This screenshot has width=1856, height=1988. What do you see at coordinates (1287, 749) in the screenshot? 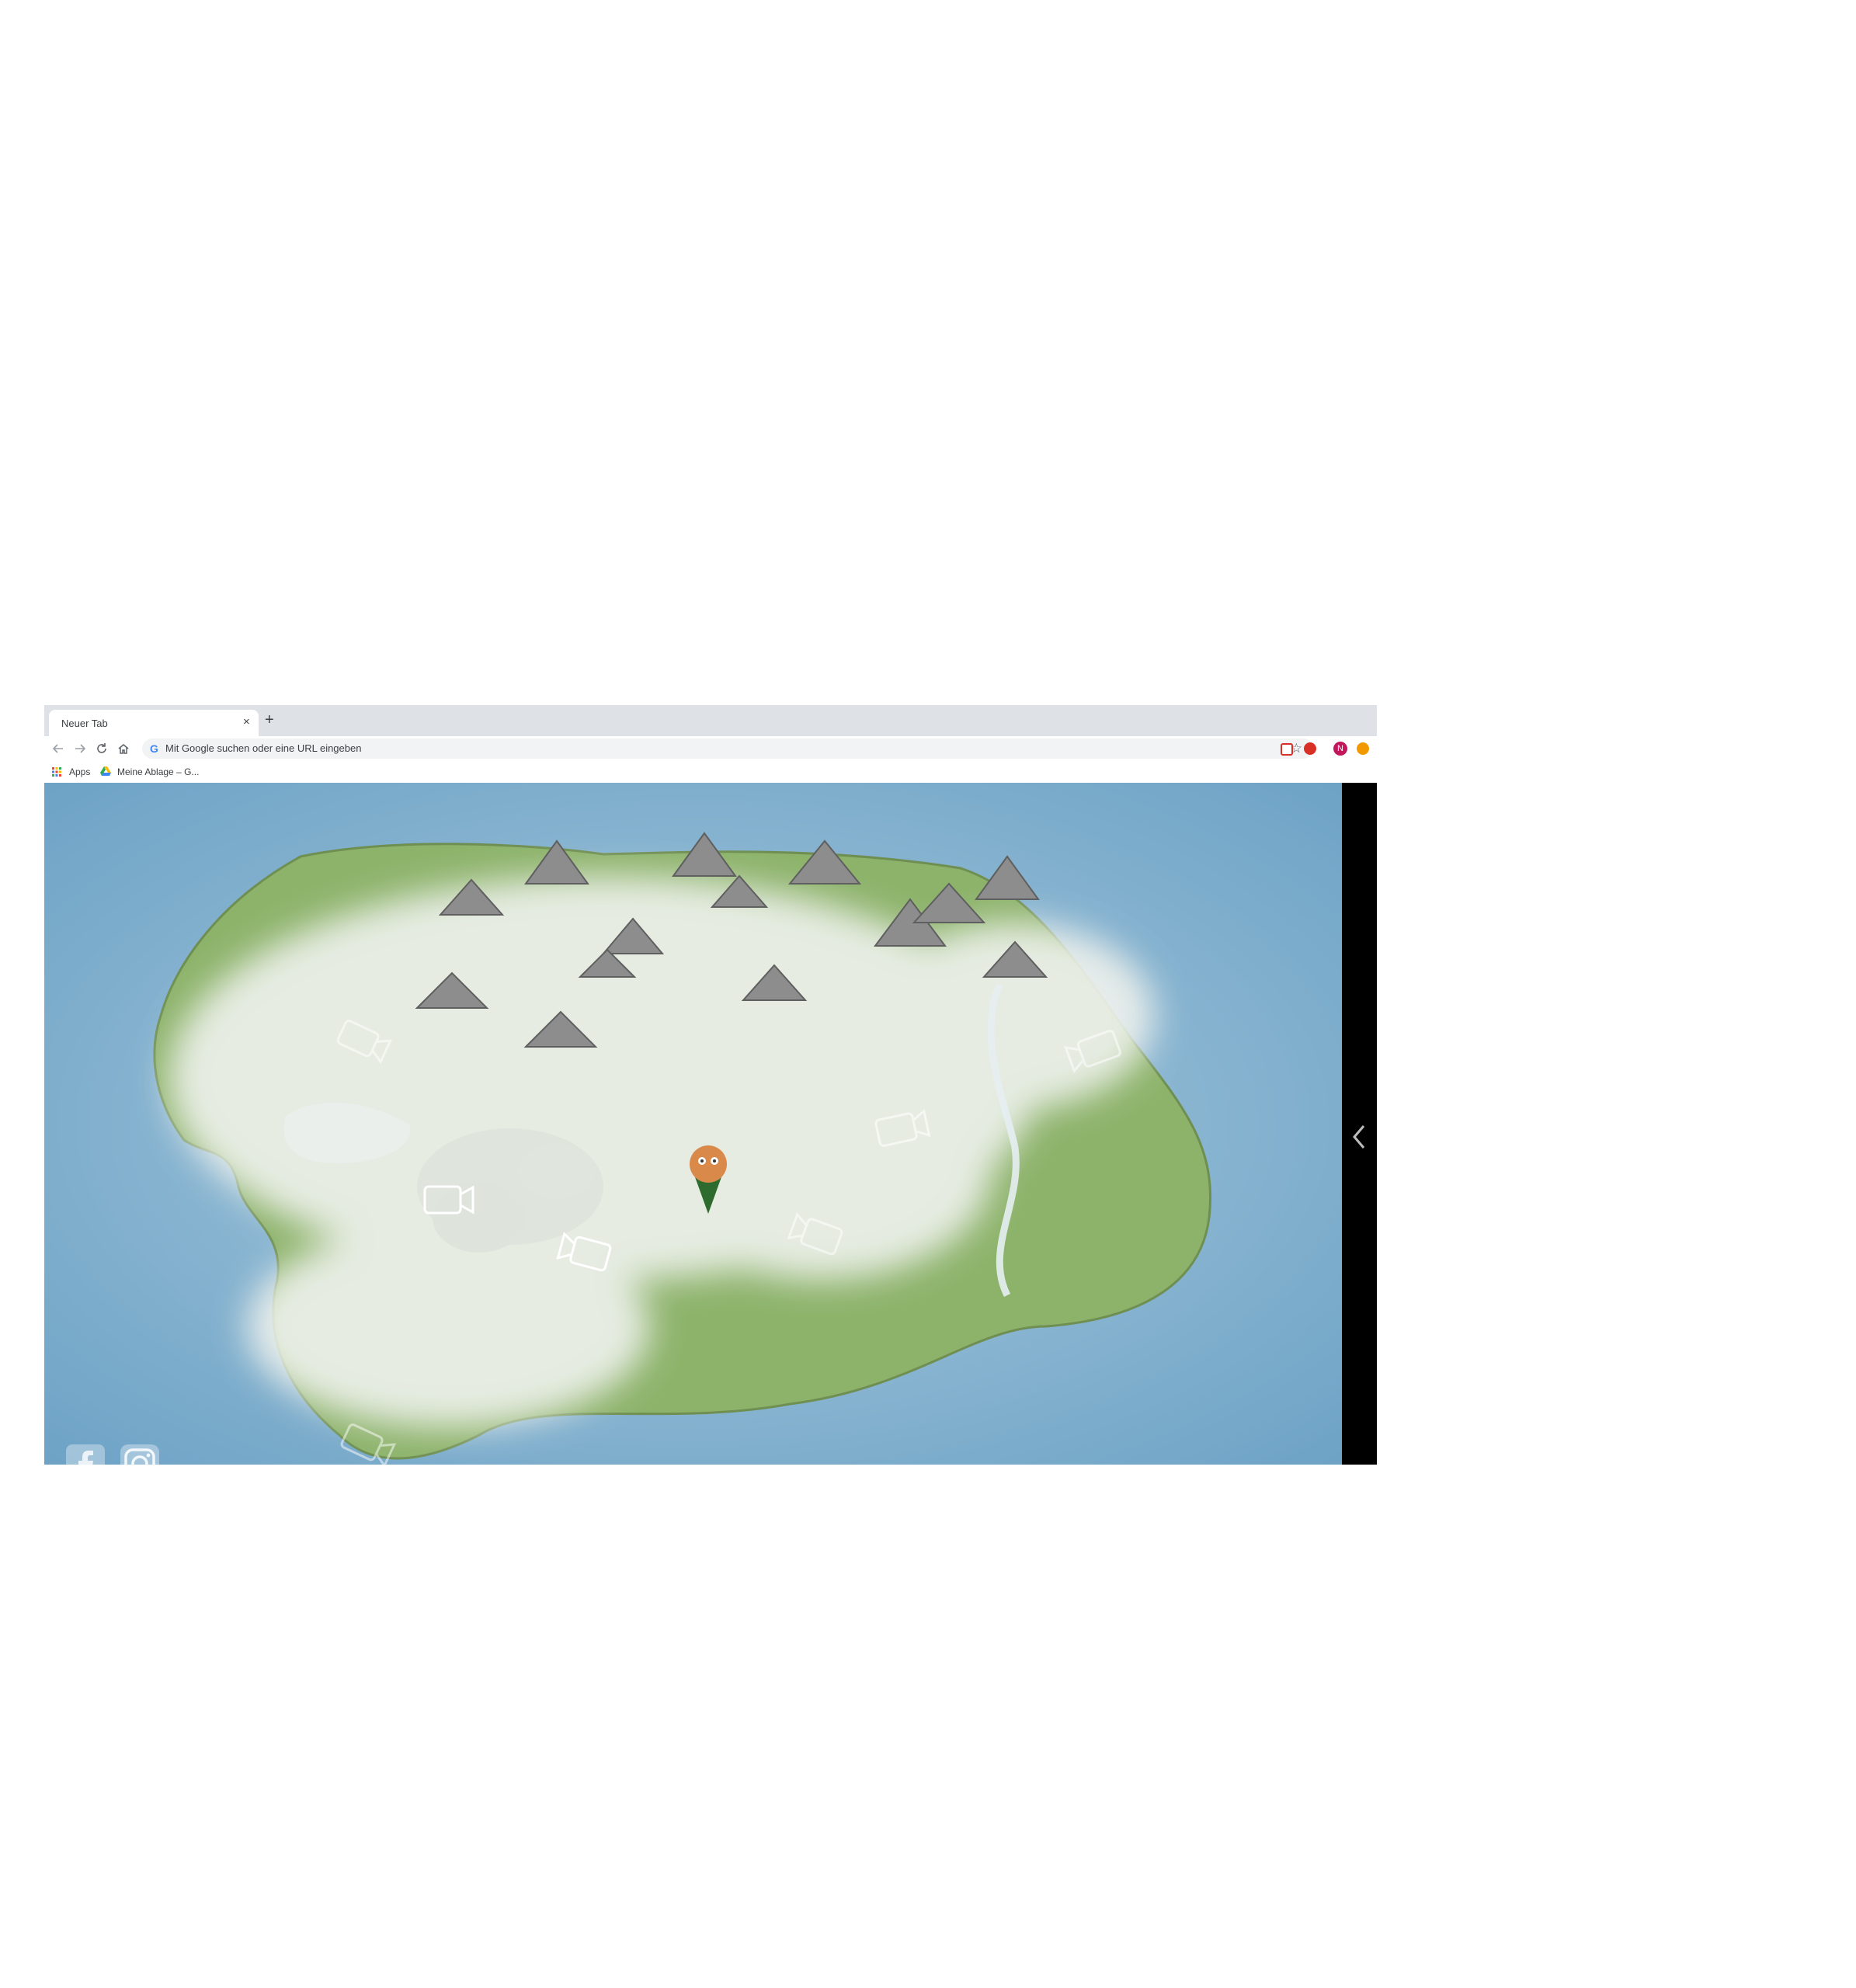
I see `extension-red-icon` at bounding box center [1287, 749].